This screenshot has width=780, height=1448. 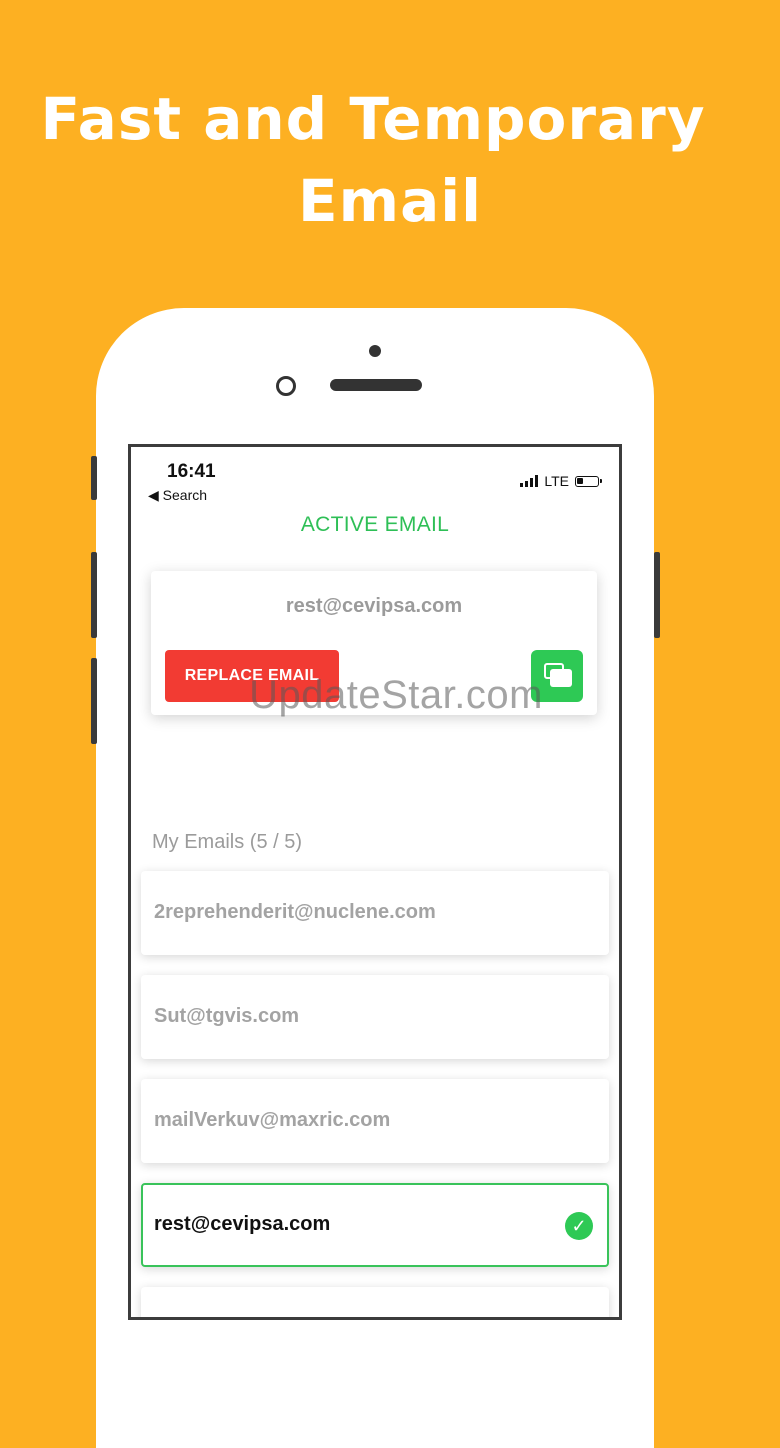 I want to click on watermark: UpdateStar.com, so click(x=396, y=695).